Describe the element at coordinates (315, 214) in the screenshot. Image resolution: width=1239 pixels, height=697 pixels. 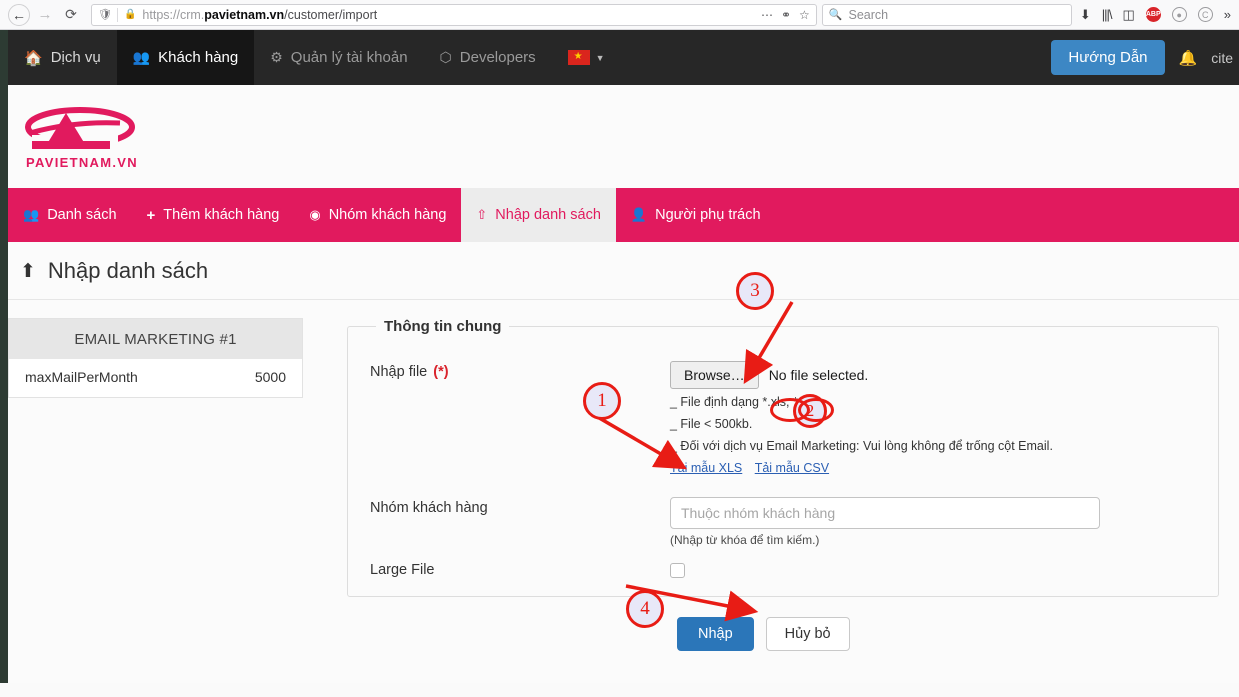
I see `circle-user-icon: ◉` at that location.